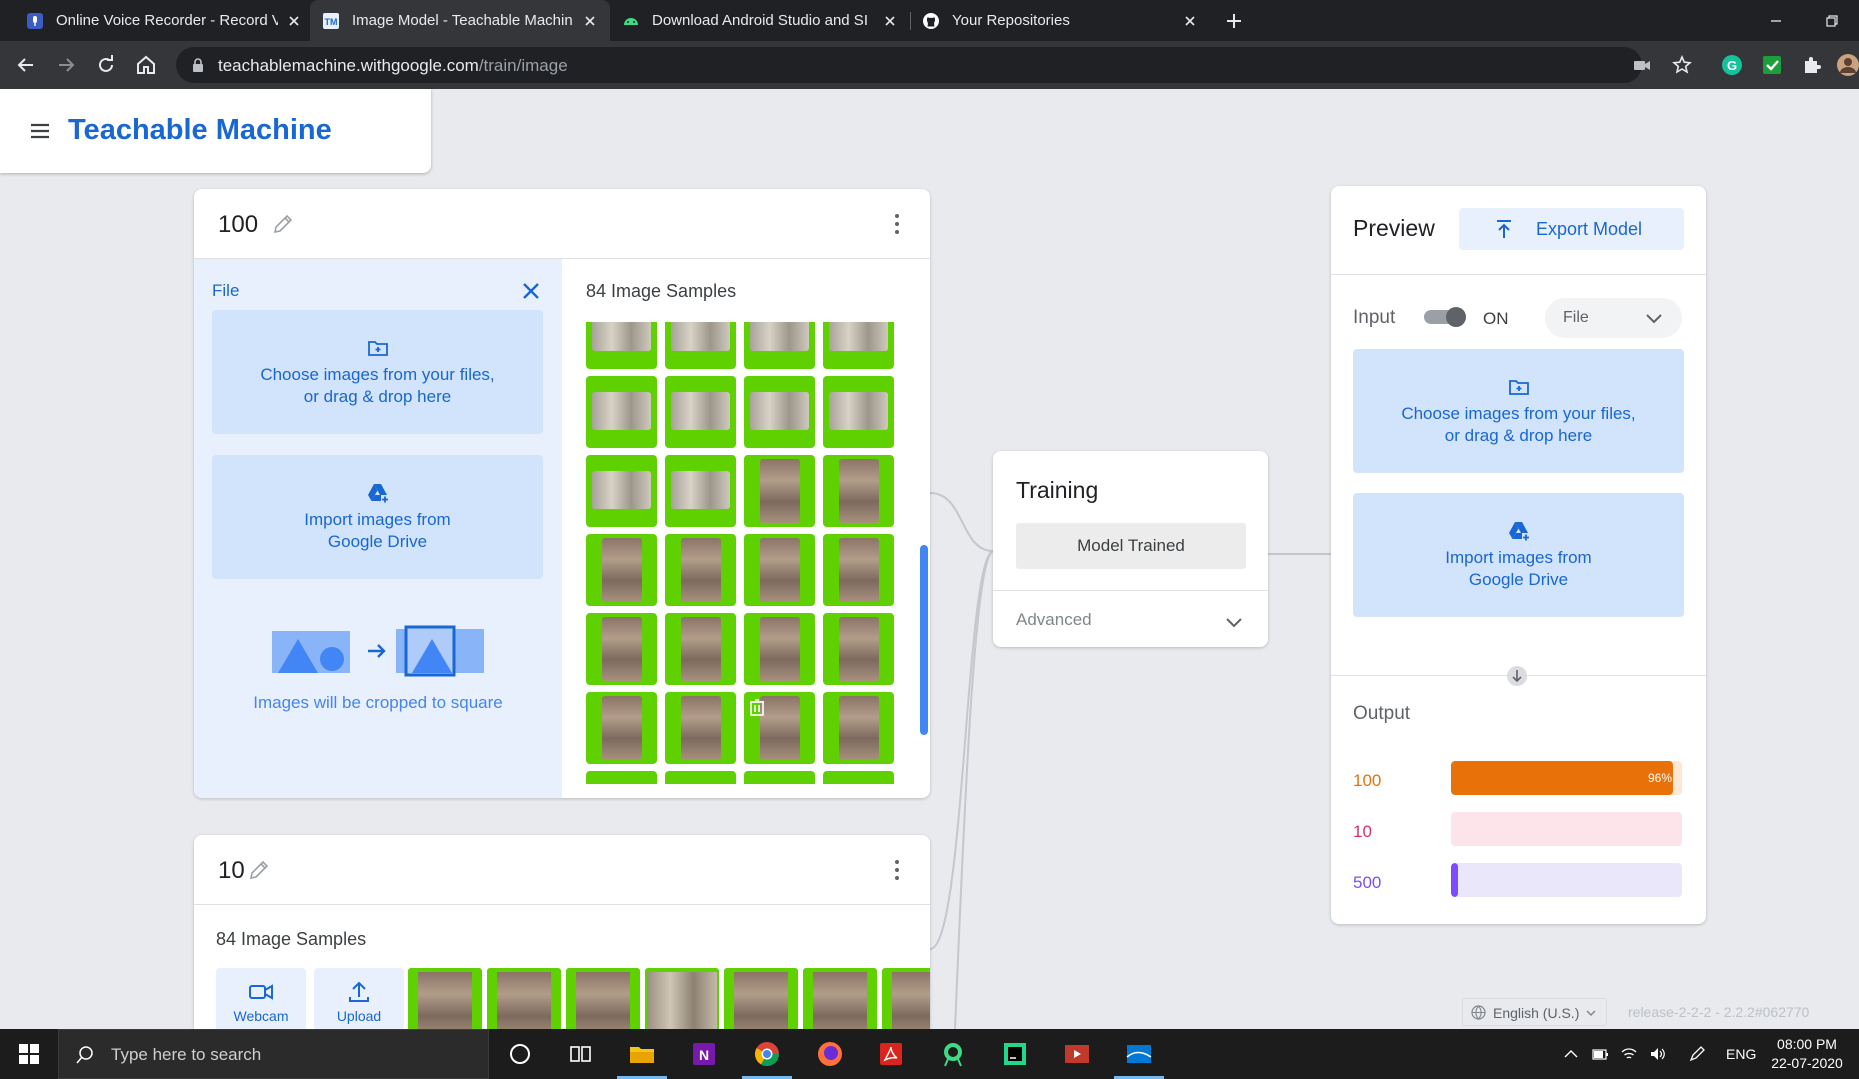 This screenshot has height=1079, width=1859. I want to click on train-model-button: Model Trained, so click(1131, 546).